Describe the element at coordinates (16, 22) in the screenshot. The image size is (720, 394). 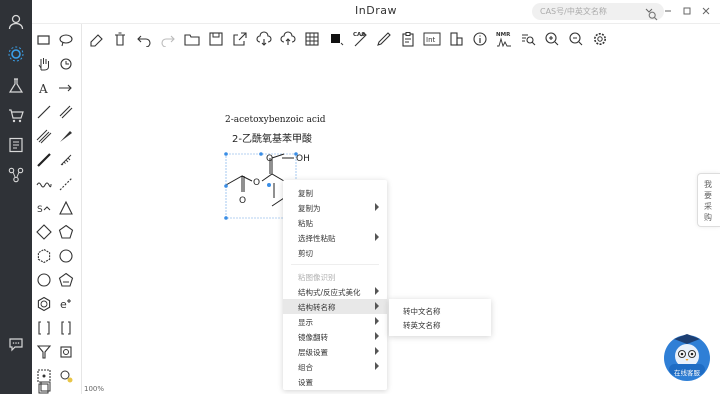
I see `user-icon` at that location.